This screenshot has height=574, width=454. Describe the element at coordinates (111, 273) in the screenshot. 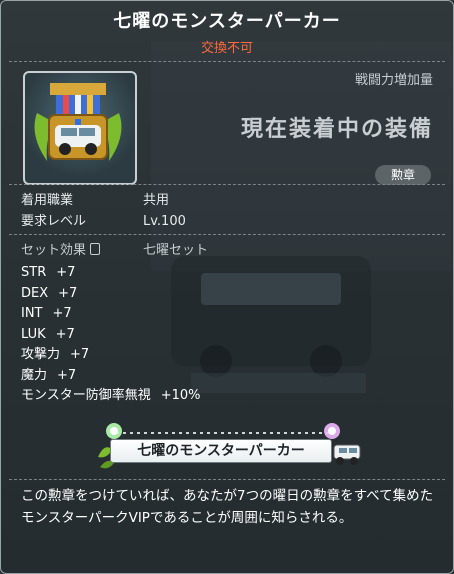

I see `stat-row: STR +7` at that location.